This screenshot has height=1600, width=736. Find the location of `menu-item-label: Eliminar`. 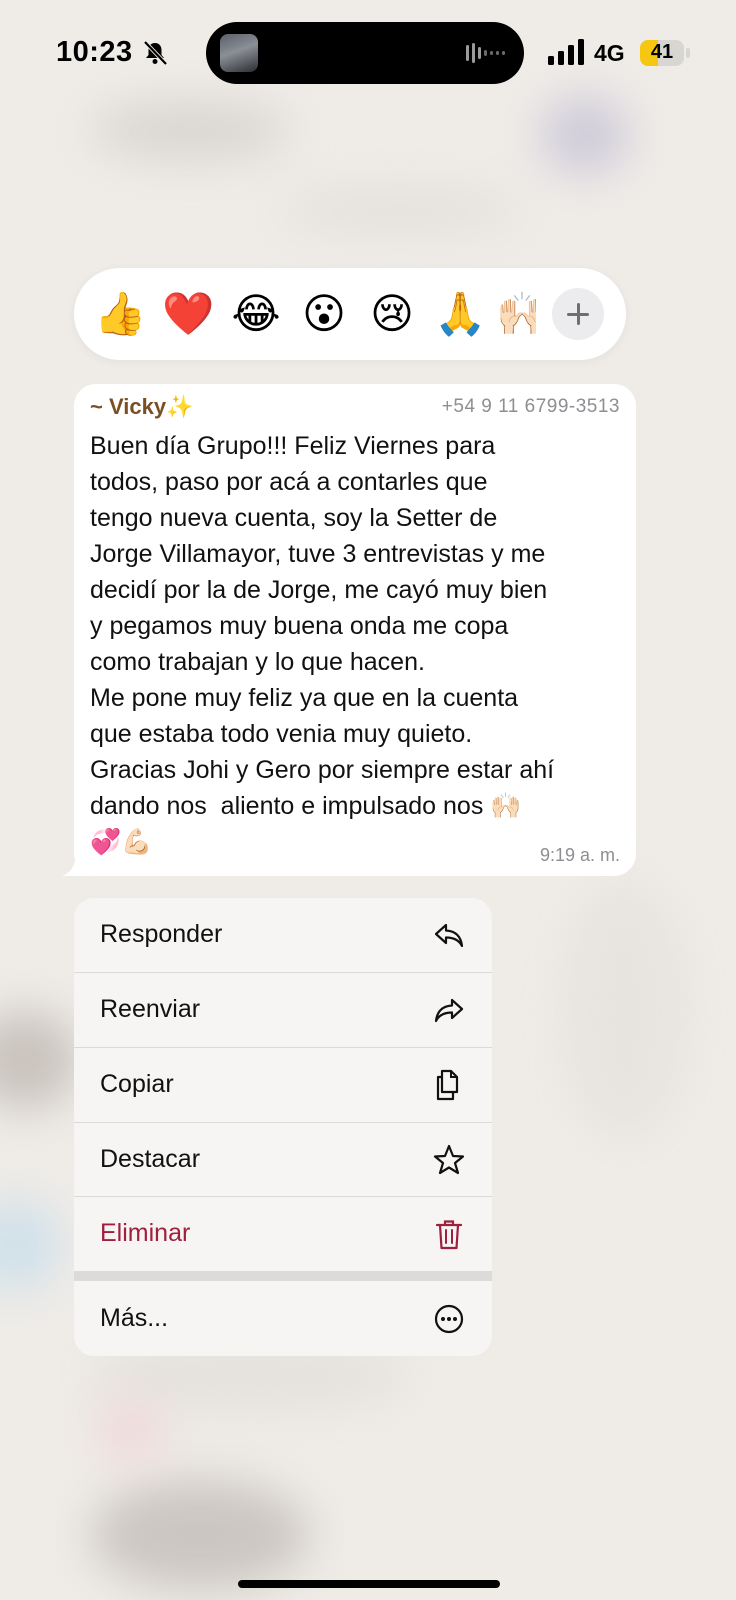

menu-item-label: Eliminar is located at coordinates (145, 1233).